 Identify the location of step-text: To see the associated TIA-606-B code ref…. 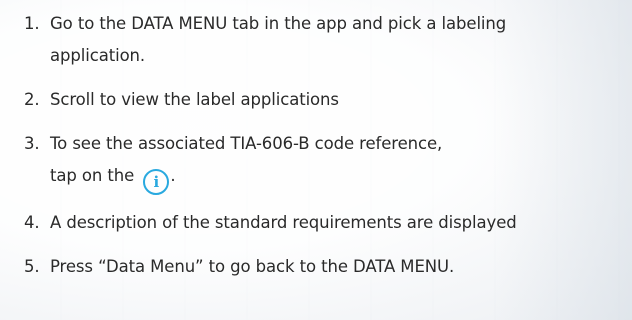
(246, 143).